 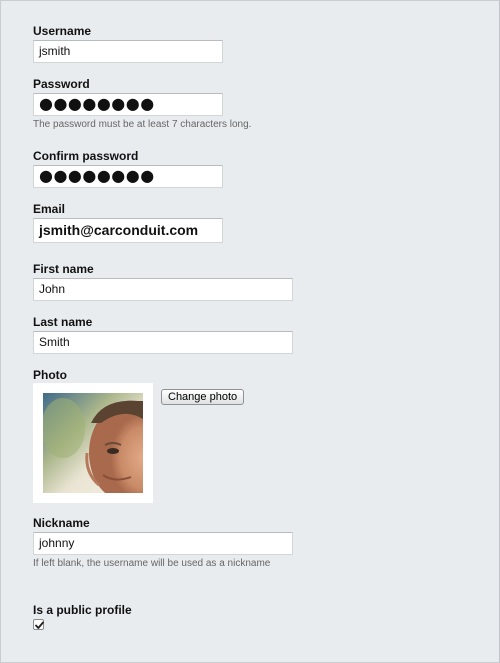 I want to click on username-input: jsmith, so click(x=128, y=51).